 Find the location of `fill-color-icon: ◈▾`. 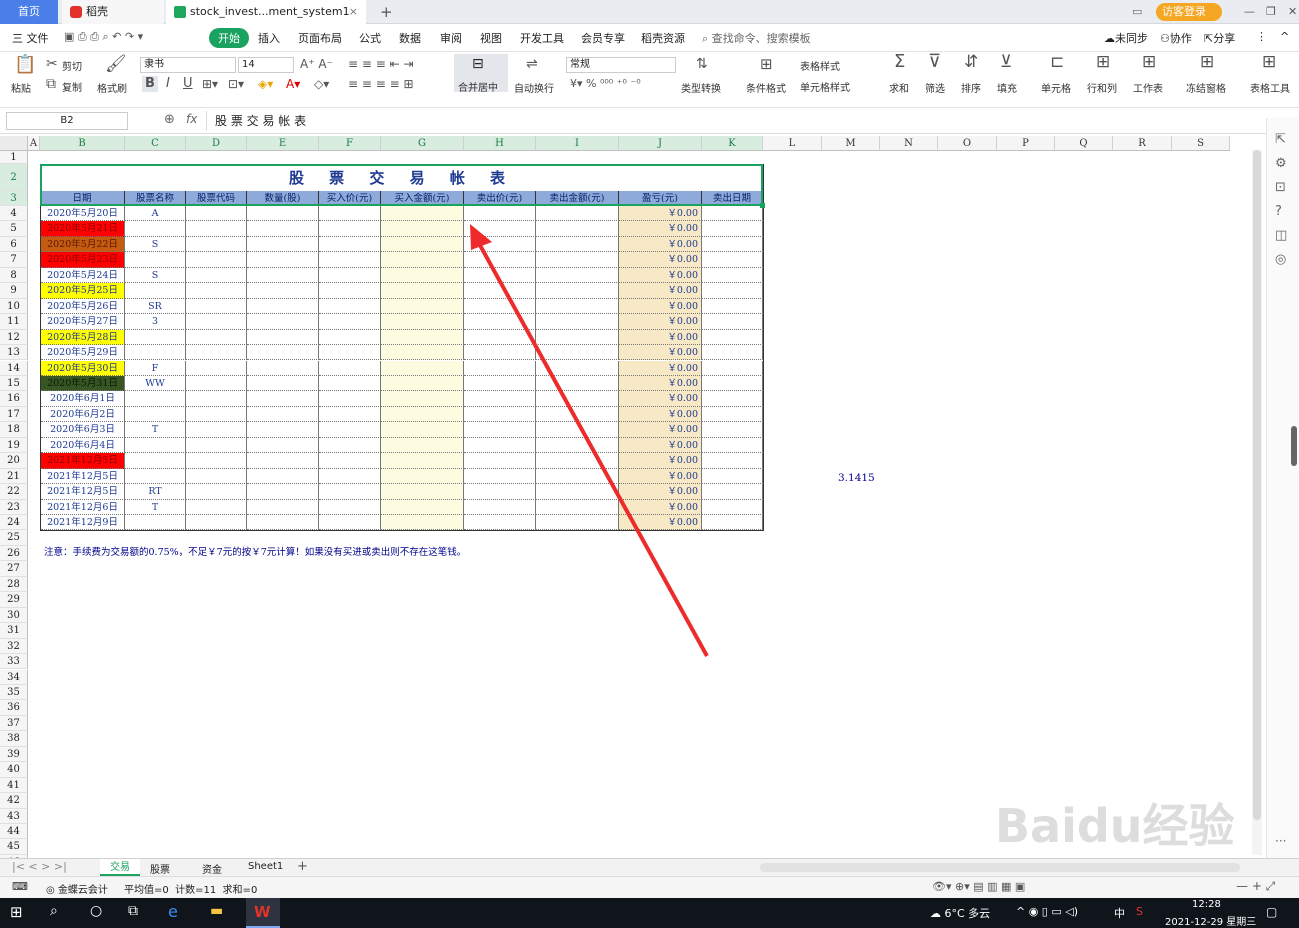

fill-color-icon: ◈▾ is located at coordinates (265, 84).